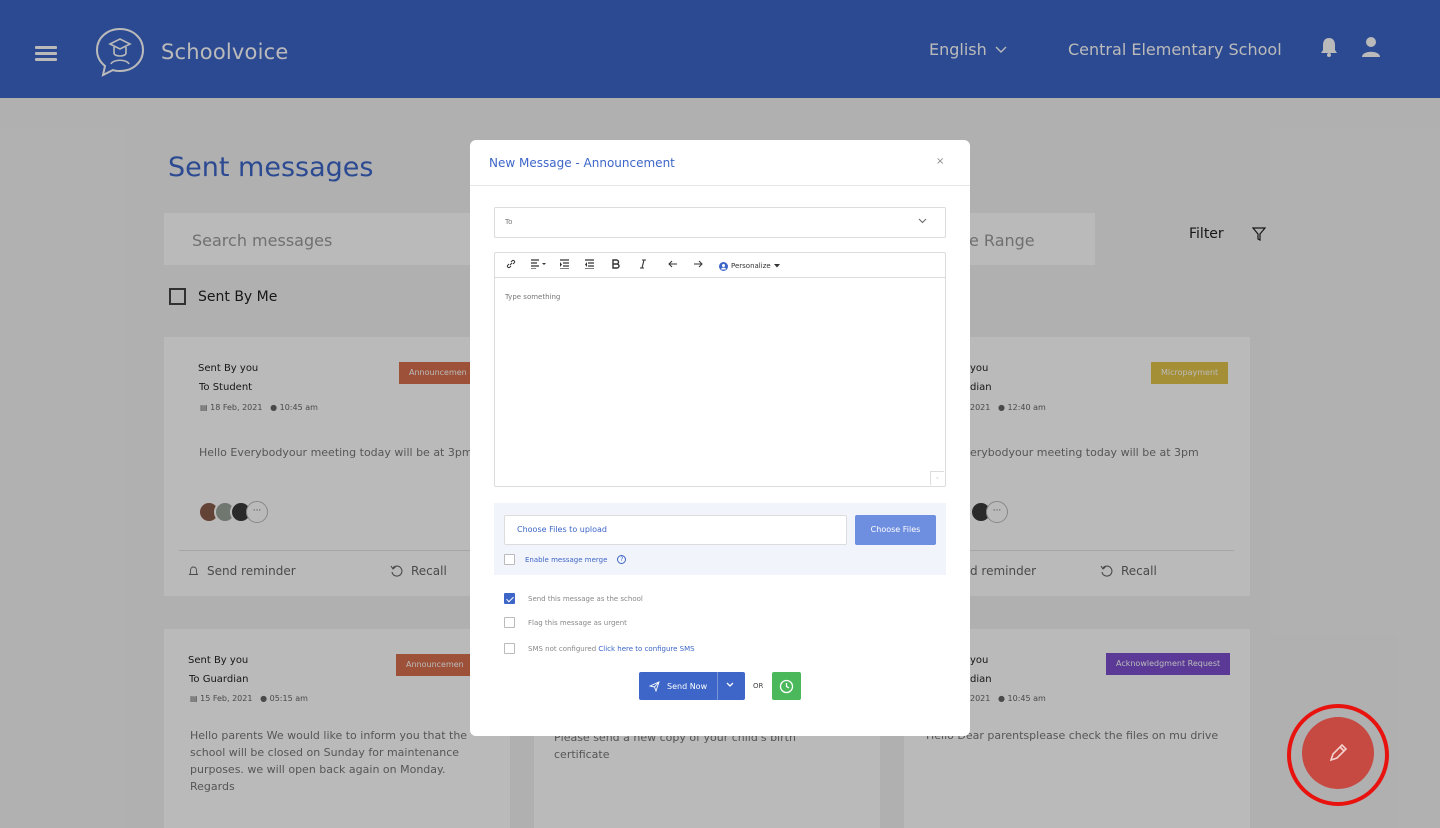  I want to click on sms-status-label: SMS not configured, so click(562, 648).